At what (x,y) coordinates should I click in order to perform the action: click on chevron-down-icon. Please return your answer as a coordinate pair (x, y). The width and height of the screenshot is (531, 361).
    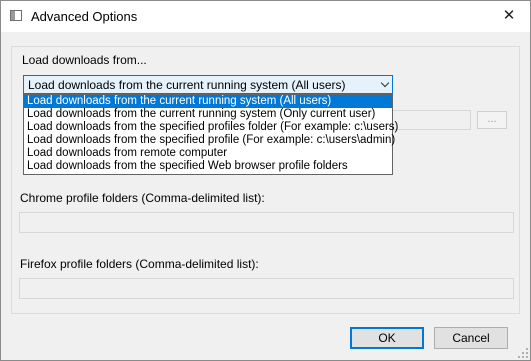
    Looking at the image, I should click on (385, 83).